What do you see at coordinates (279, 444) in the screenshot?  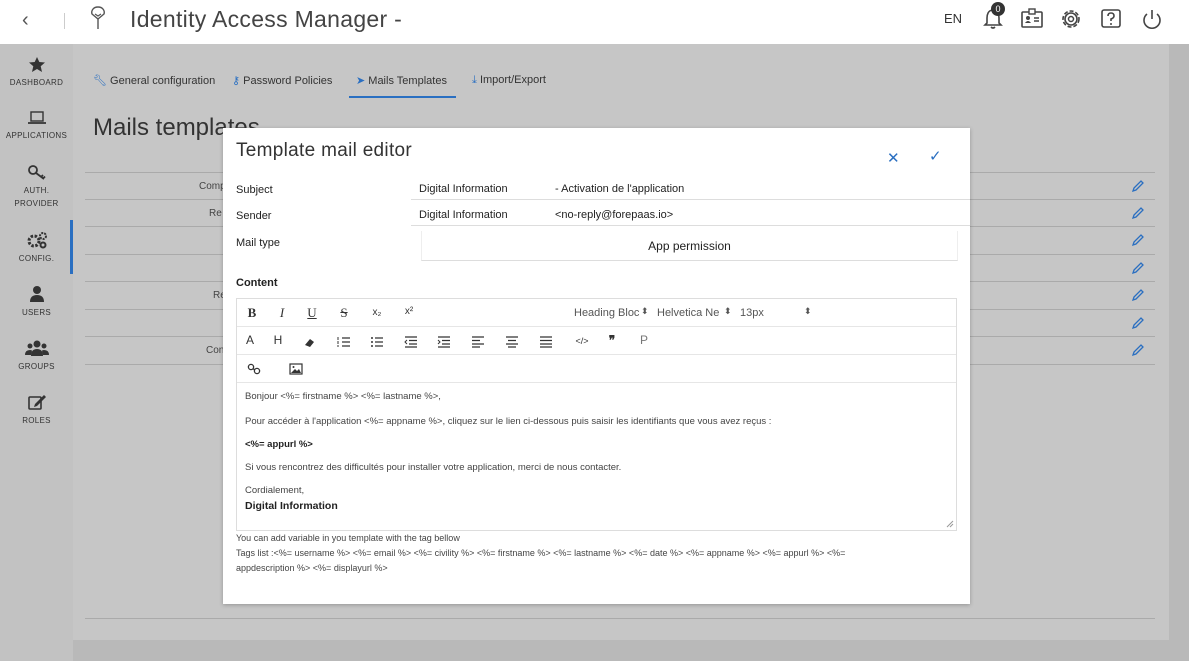 I see `body-line: <%= appurl %>` at bounding box center [279, 444].